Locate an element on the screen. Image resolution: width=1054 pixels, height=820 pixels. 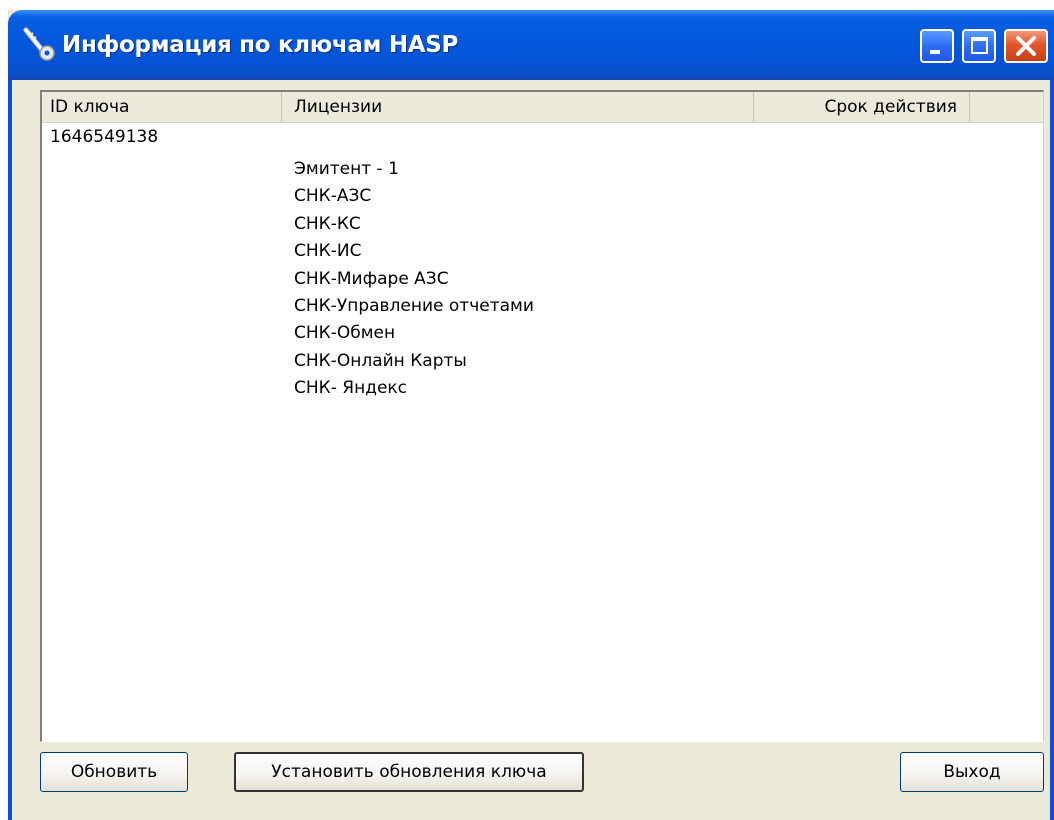
list-header: ID ключа Лицензии Срок действия is located at coordinates (542, 107).